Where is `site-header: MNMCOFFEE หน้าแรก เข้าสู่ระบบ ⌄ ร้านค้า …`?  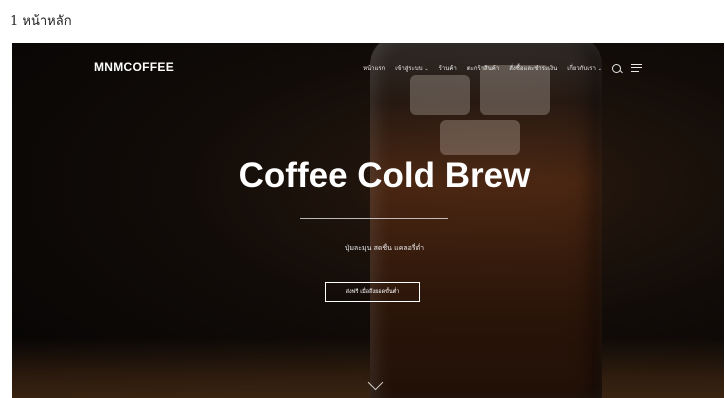 site-header: MNMCOFFEE หน้าแรก เข้าสู่ระบบ ⌄ ร้านค้า … is located at coordinates (368, 67).